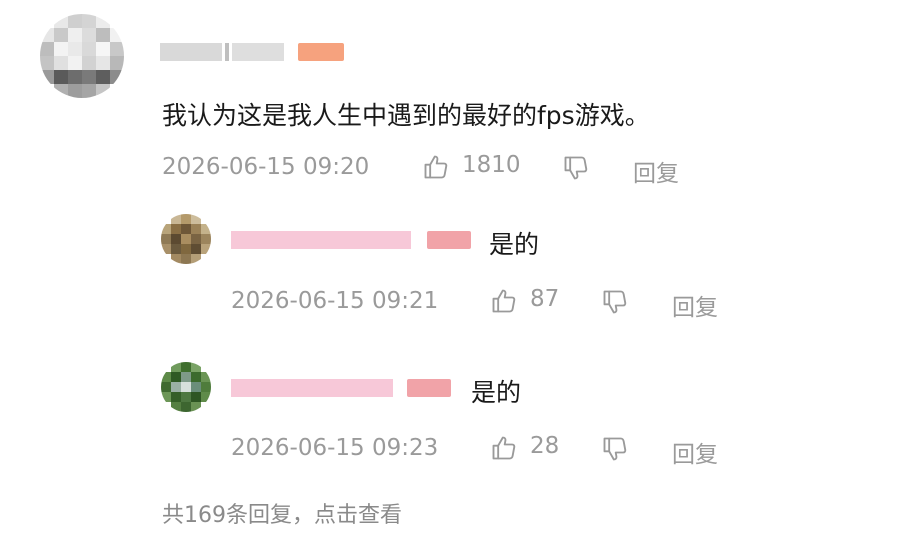  Describe the element at coordinates (335, 301) in the screenshot. I see `reply-1-timestamp: 2026-06-15 09:21` at that location.